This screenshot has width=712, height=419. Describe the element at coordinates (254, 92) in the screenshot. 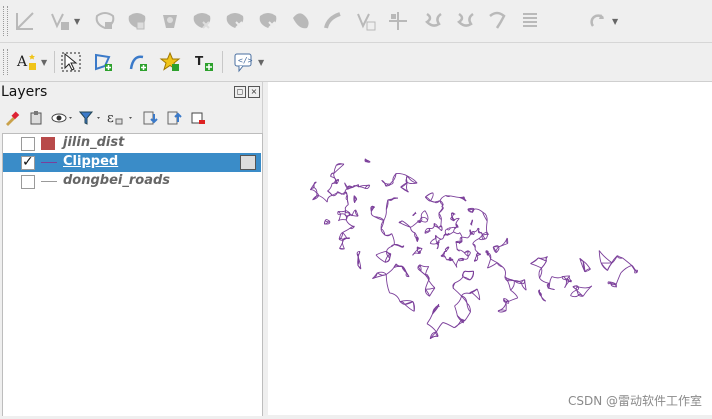

I see `close-panel-icon: ×` at that location.